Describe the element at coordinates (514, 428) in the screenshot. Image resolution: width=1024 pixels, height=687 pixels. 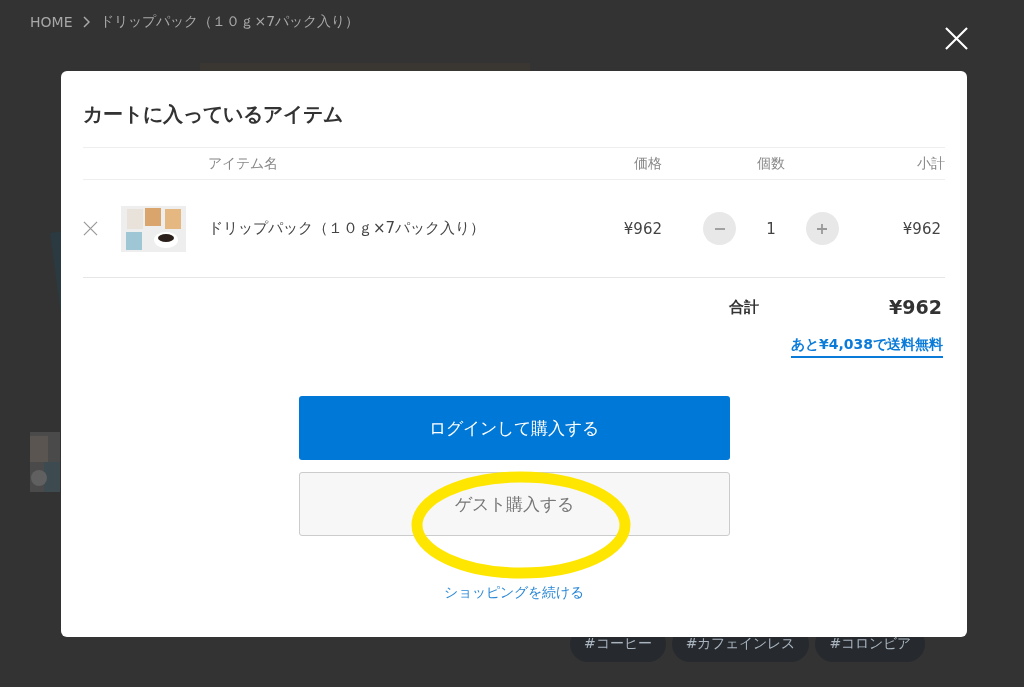
I see `checkout-button: ログインして購入する` at that location.